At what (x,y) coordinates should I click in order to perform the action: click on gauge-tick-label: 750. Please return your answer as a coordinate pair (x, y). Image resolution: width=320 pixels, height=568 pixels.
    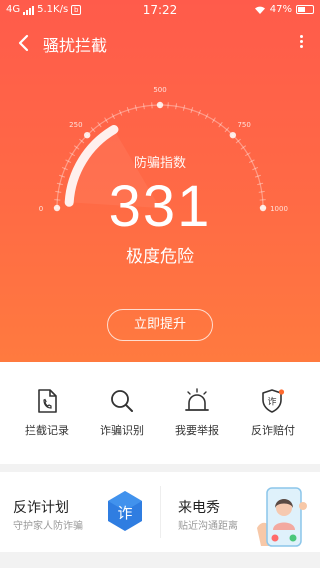
    Looking at the image, I should click on (243, 125).